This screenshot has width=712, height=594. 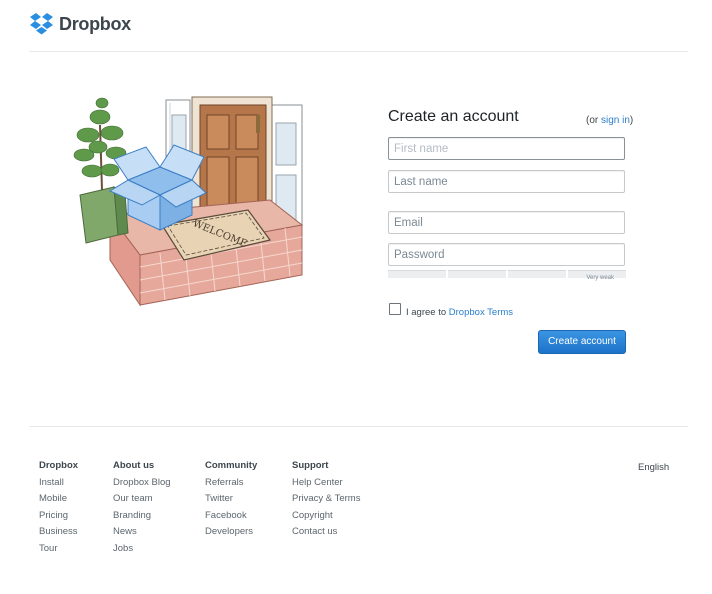 I want to click on footer-divider, so click(x=358, y=426).